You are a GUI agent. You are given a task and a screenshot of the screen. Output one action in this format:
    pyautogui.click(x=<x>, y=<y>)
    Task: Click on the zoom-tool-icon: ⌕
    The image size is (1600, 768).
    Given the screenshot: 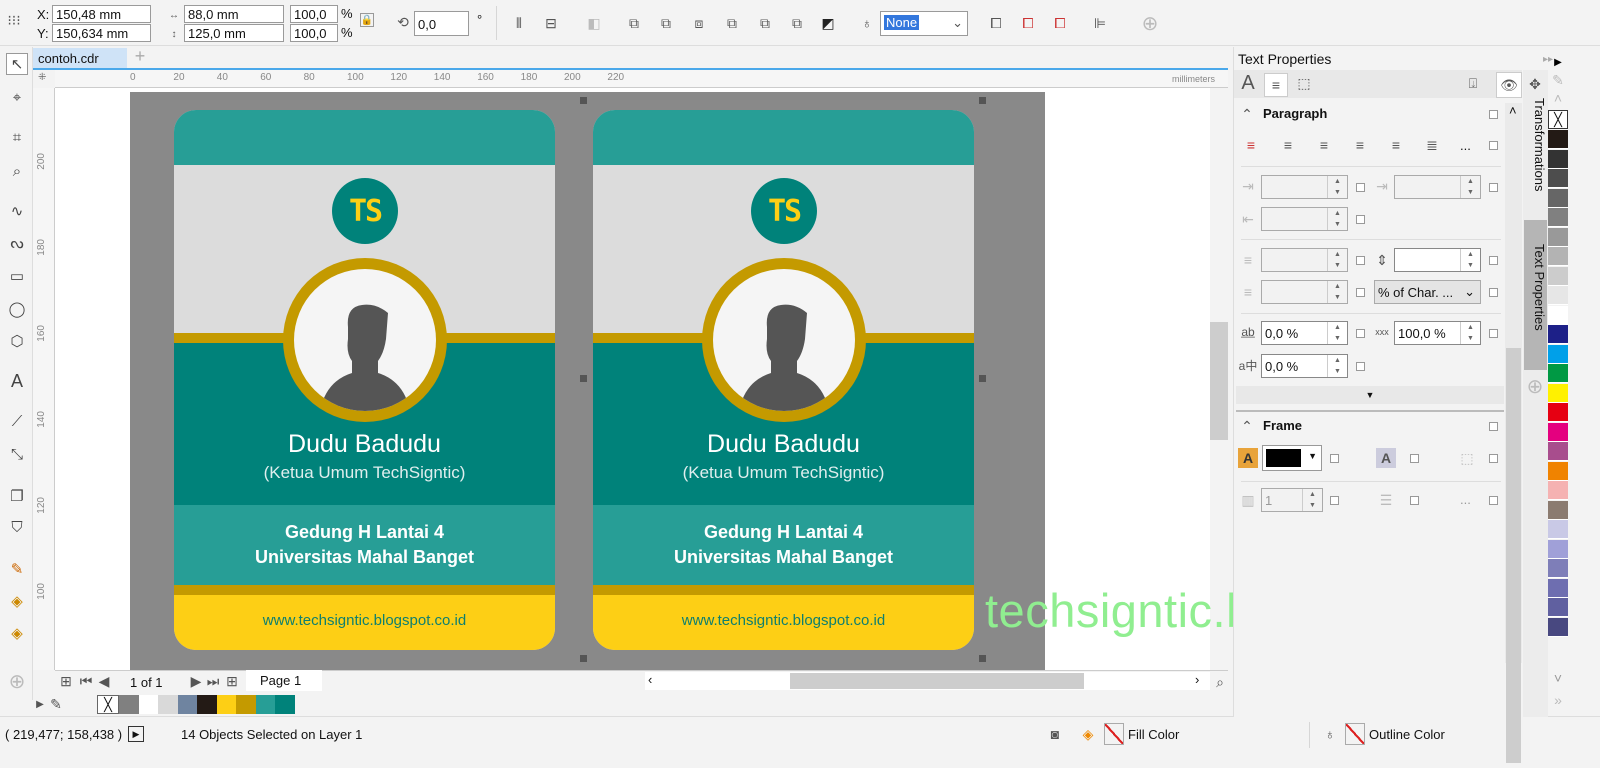 What is the action you would take?
    pyautogui.click(x=17, y=171)
    